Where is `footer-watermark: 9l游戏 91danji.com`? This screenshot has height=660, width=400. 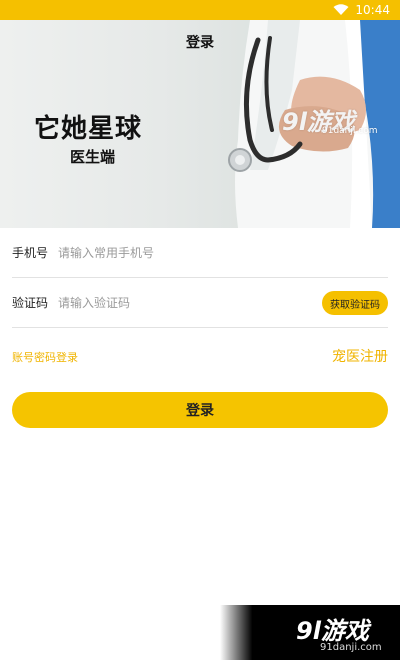 footer-watermark: 9l游戏 91danji.com is located at coordinates (310, 632).